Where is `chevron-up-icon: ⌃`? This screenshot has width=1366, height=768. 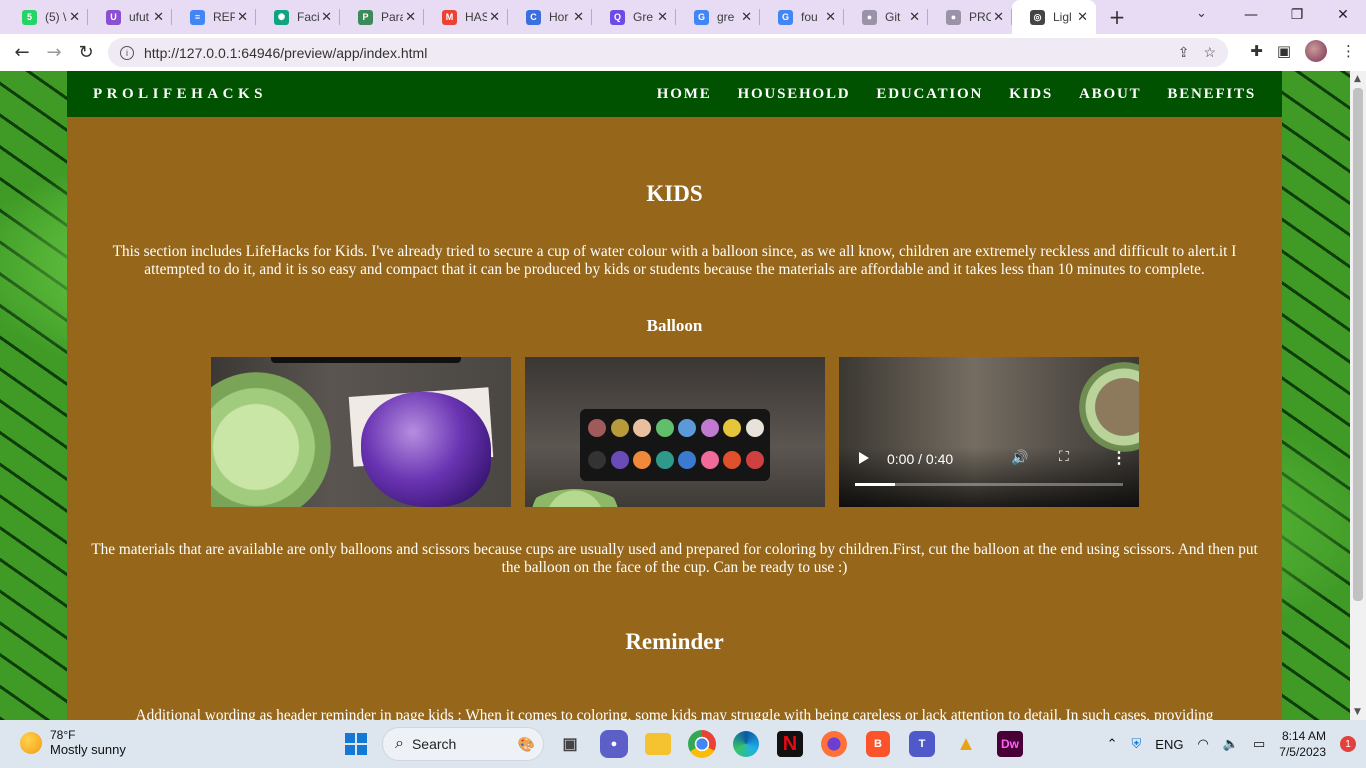
chevron-up-icon: ⌃ is located at coordinates (1112, 744).